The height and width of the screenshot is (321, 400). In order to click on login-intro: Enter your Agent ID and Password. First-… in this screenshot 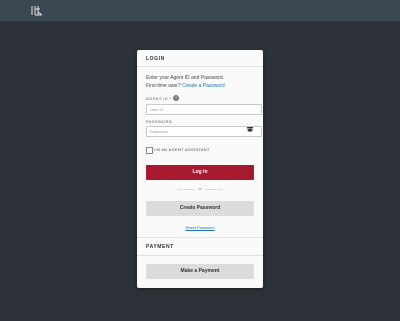, I will do `click(202, 82)`.